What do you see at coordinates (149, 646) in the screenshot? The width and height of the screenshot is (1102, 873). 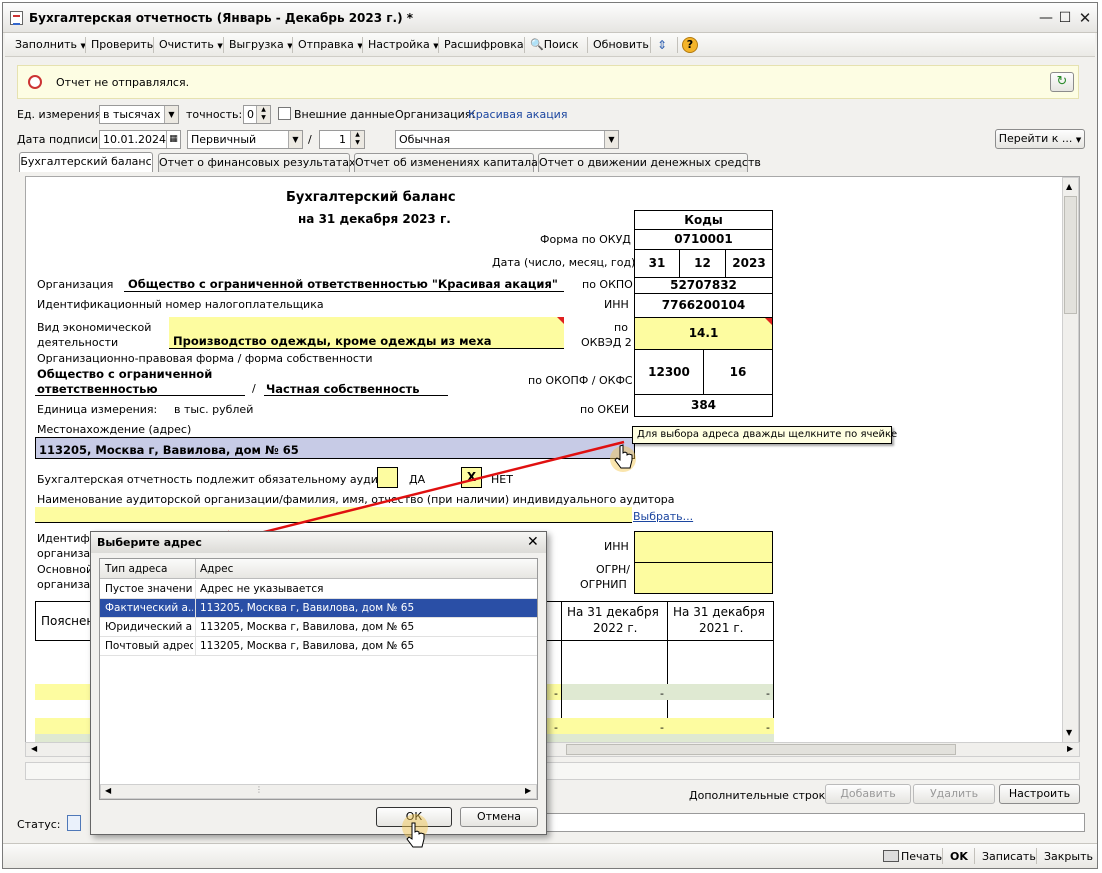 I see `row-type: Почтовый адрес` at bounding box center [149, 646].